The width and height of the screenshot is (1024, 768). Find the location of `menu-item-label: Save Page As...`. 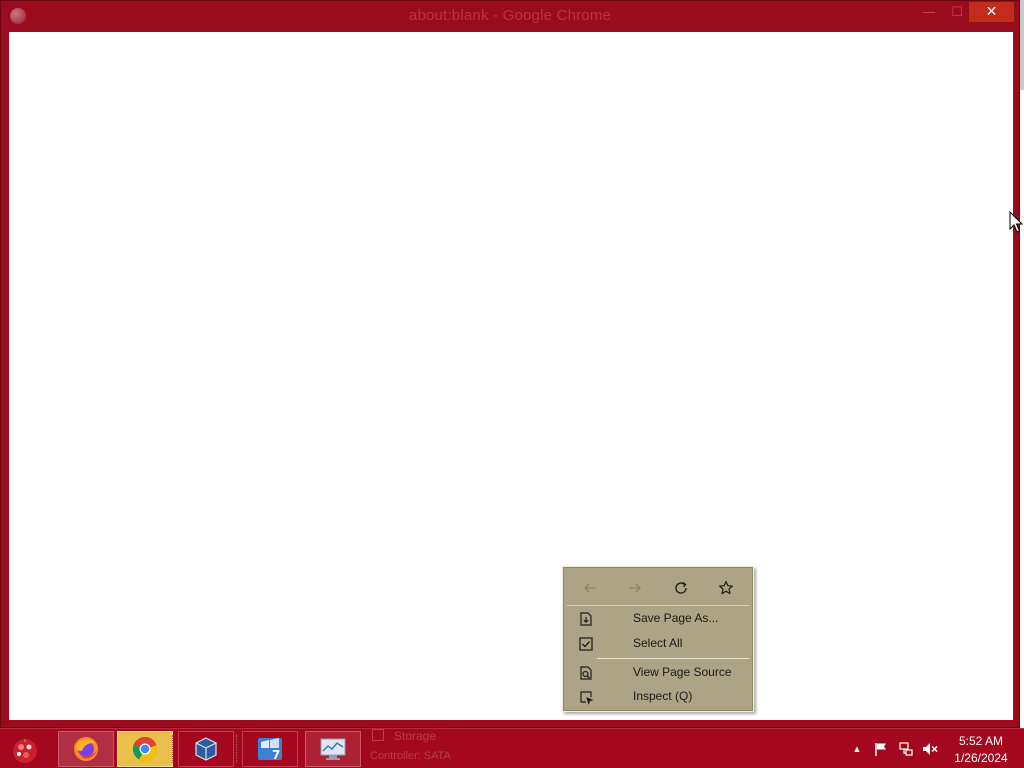

menu-item-label: Save Page As... is located at coordinates (676, 618).